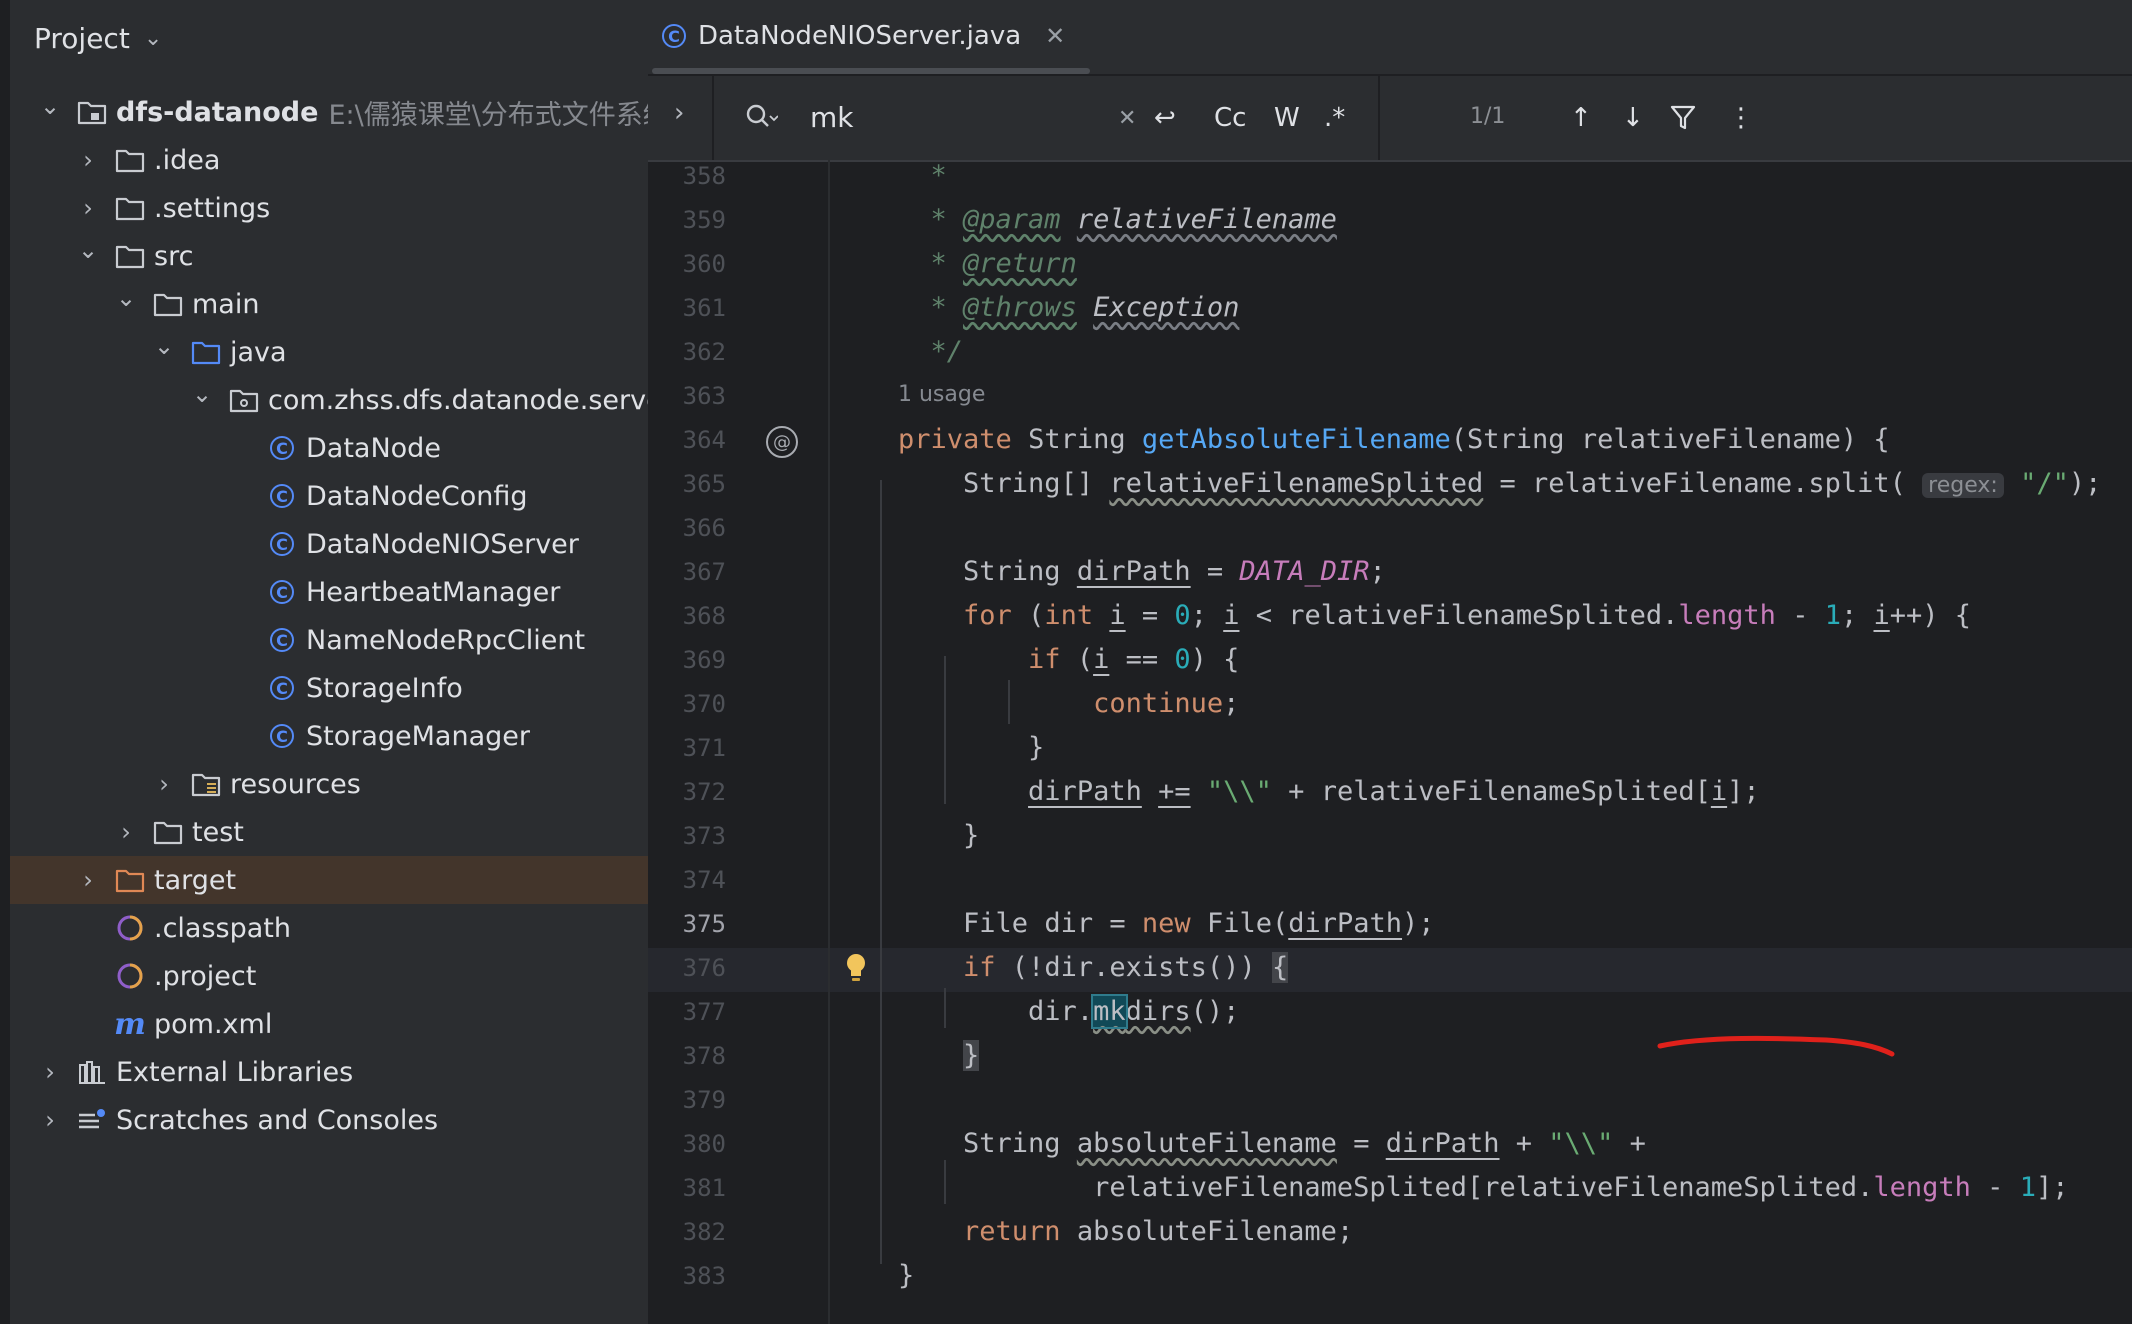 This screenshot has height=1324, width=2132. What do you see at coordinates (761, 117) in the screenshot?
I see `search-history-icon` at bounding box center [761, 117].